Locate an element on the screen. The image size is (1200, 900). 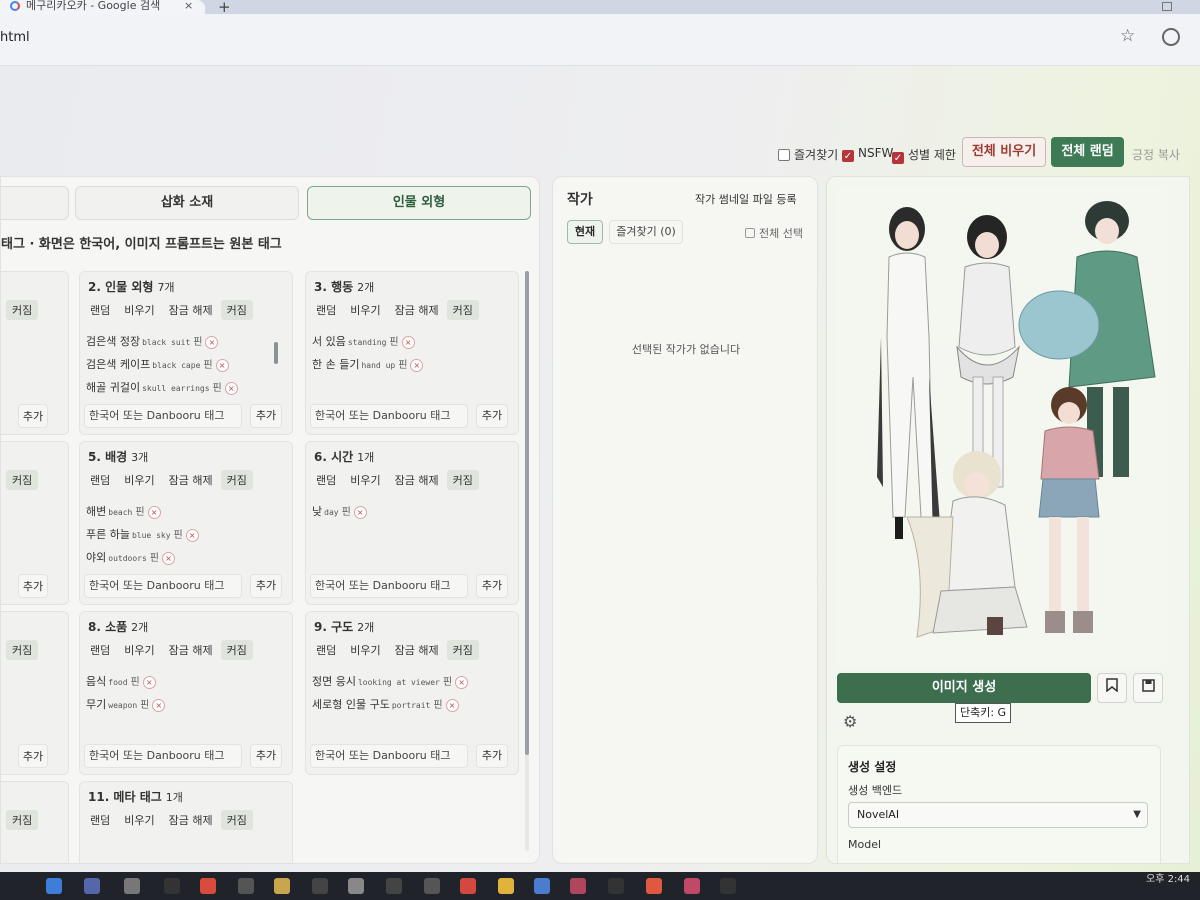
tag-chip: 낮 day 핀 × is located at coordinates (410, 512).